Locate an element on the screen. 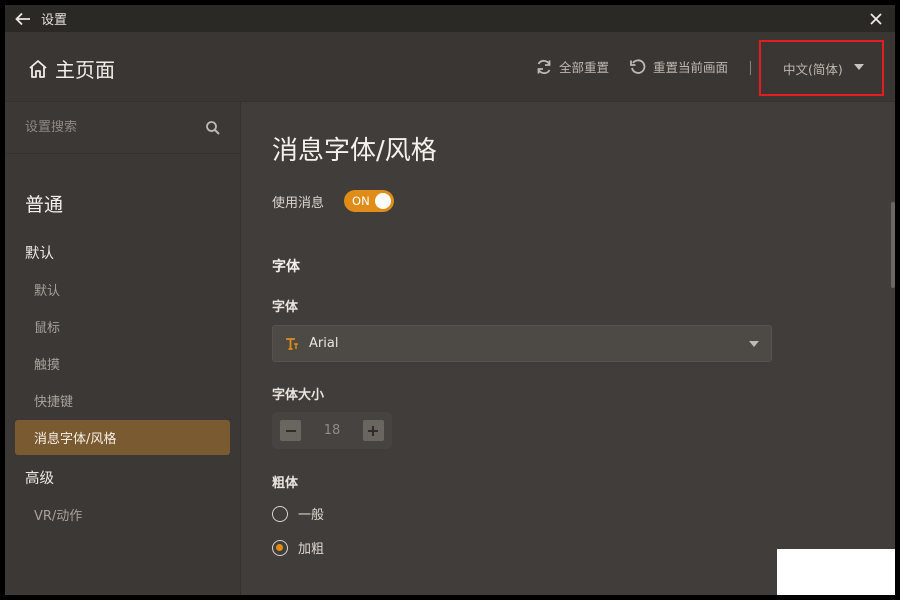  reset-page-label: 重置当前画面 is located at coordinates (691, 67).